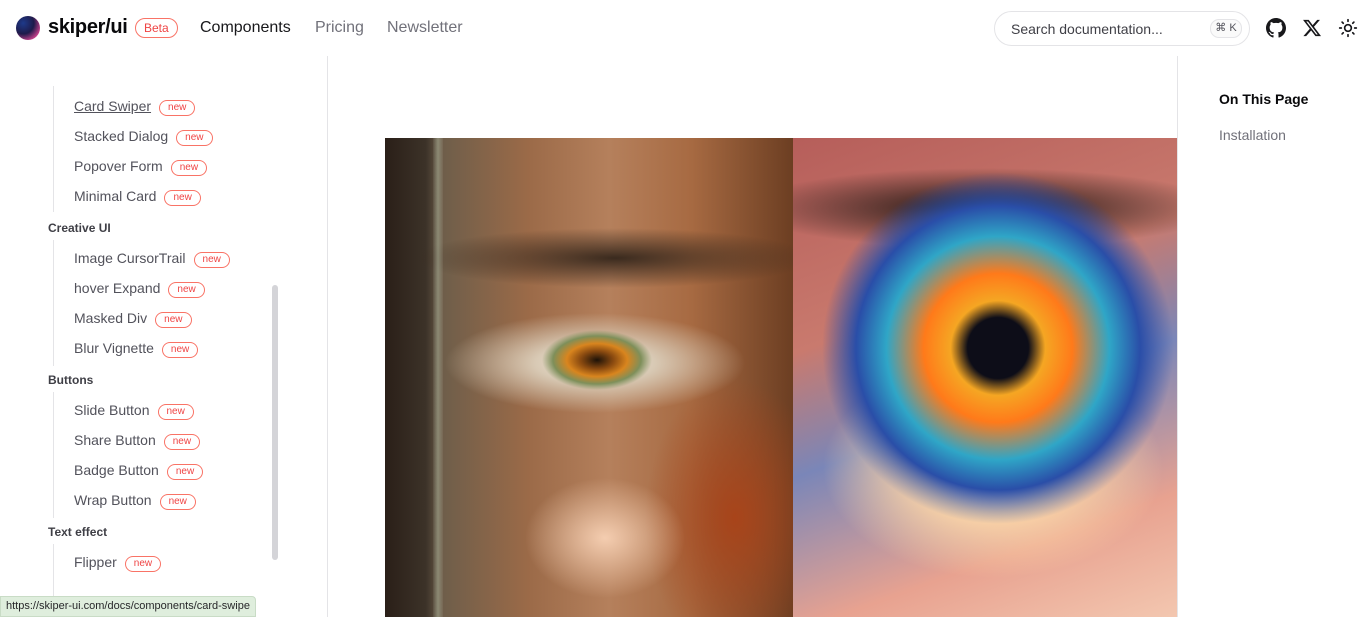 The height and width of the screenshot is (617, 1366). What do you see at coordinates (339, 28) in the screenshot?
I see `nav-pricing: Pricing` at bounding box center [339, 28].